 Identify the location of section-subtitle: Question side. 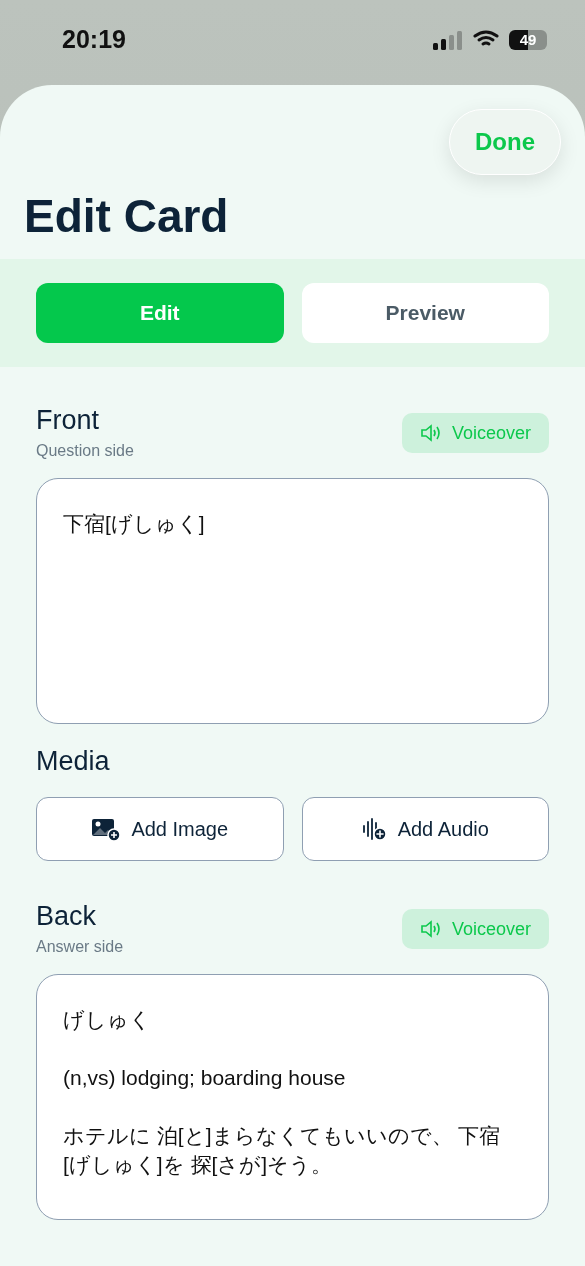
(85, 451).